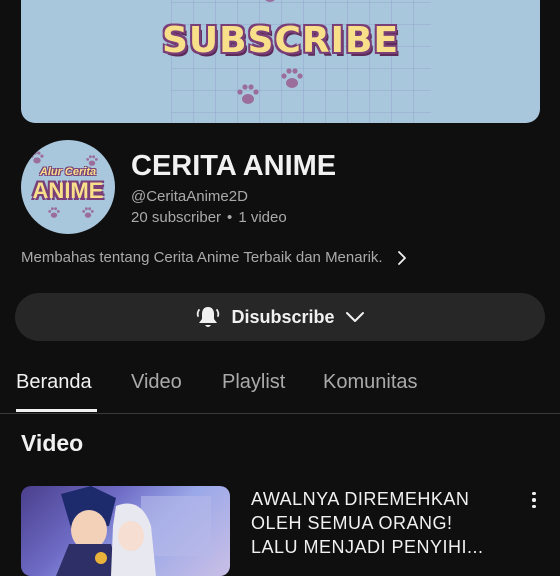 The image size is (560, 576). I want to click on thumbnail-art, so click(133, 531).